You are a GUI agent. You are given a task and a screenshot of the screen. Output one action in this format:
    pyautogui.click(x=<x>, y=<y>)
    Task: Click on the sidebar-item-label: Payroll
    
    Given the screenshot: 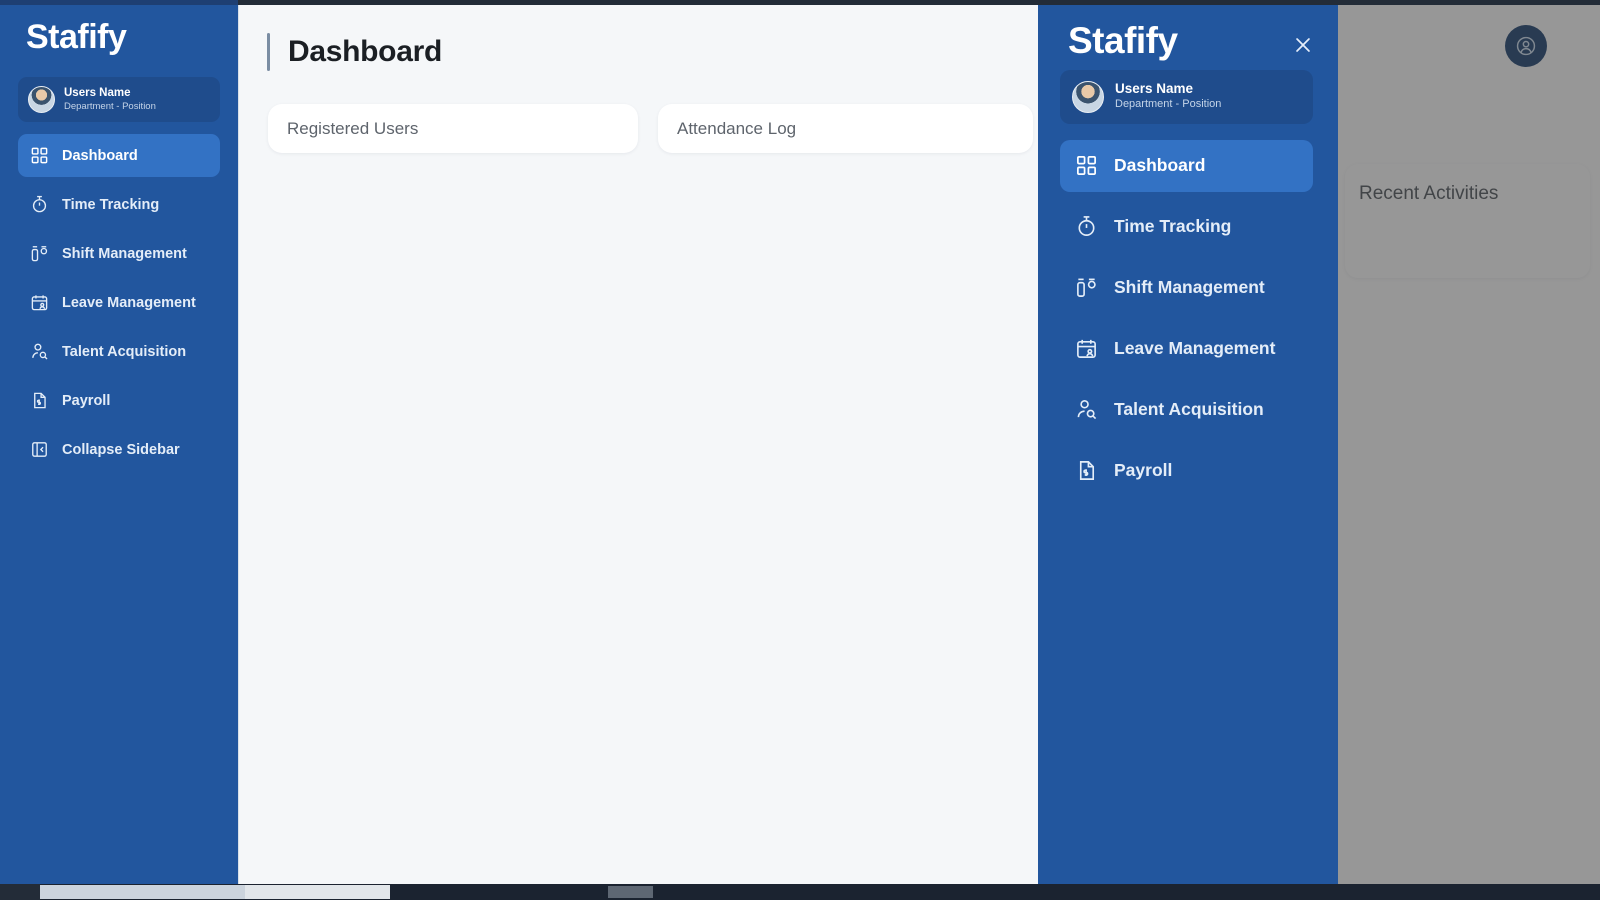 What is the action you would take?
    pyautogui.click(x=86, y=400)
    